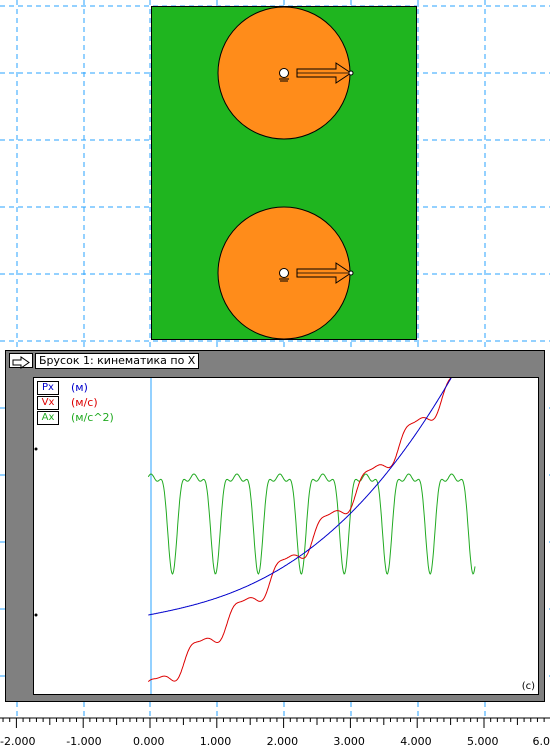 This screenshot has width=550, height=755. I want to click on axis-ticks, so click(275, 722).